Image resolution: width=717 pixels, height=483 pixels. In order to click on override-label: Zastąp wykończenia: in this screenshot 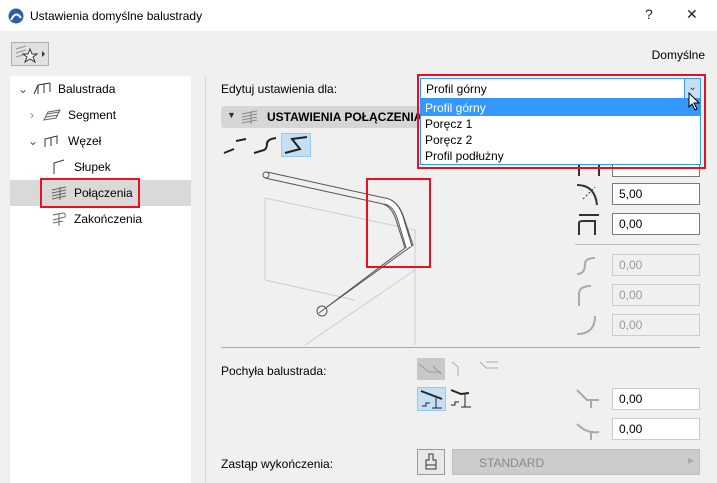, I will do `click(277, 464)`.